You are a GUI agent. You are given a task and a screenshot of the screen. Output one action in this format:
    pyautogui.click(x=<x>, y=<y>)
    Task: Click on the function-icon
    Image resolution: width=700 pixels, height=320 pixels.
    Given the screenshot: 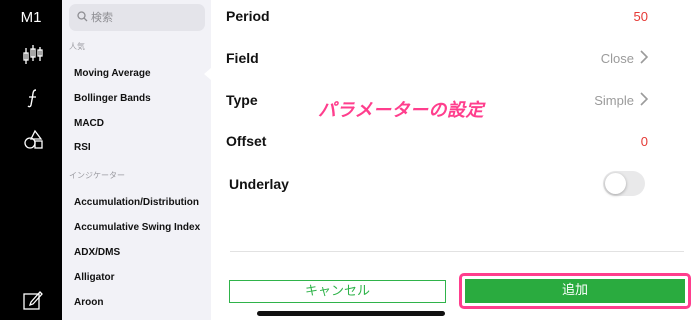 What is the action you would take?
    pyautogui.click(x=33, y=98)
    